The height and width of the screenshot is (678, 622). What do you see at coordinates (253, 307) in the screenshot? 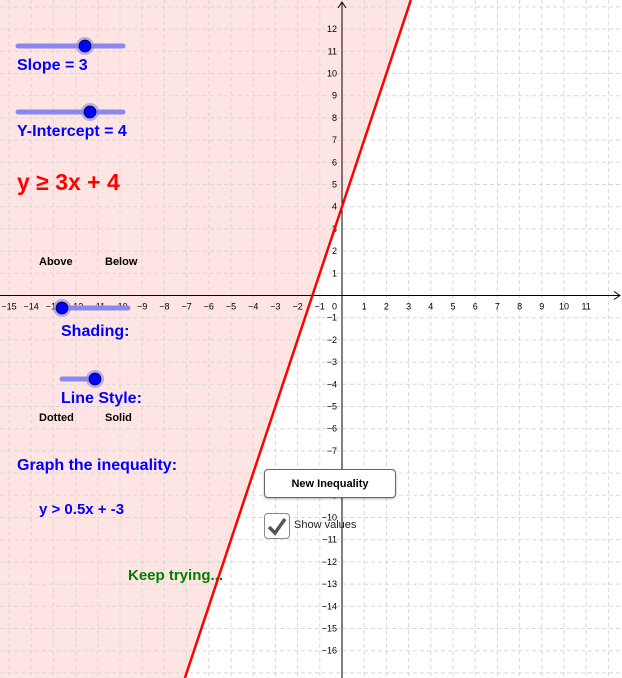
I see `x-tick-label: −4` at bounding box center [253, 307].